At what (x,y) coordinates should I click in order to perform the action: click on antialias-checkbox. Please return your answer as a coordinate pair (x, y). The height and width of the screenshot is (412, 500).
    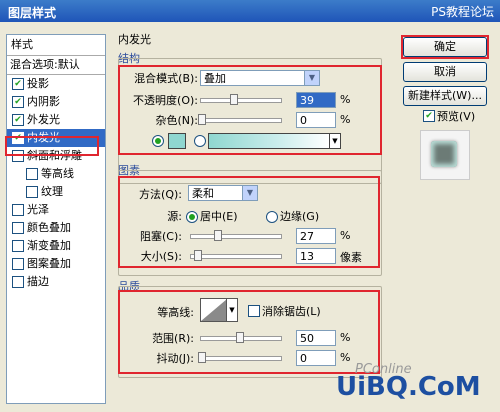
    Looking at the image, I should click on (254, 311).